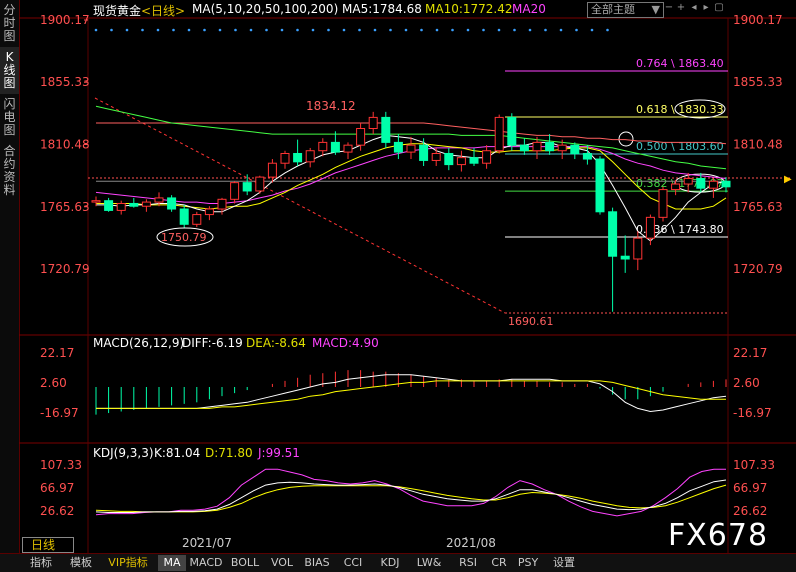 The width and height of the screenshot is (796, 572). What do you see at coordinates (65, 207) in the screenshot?
I see `price-tick-label-left: 1765.63` at bounding box center [65, 207].